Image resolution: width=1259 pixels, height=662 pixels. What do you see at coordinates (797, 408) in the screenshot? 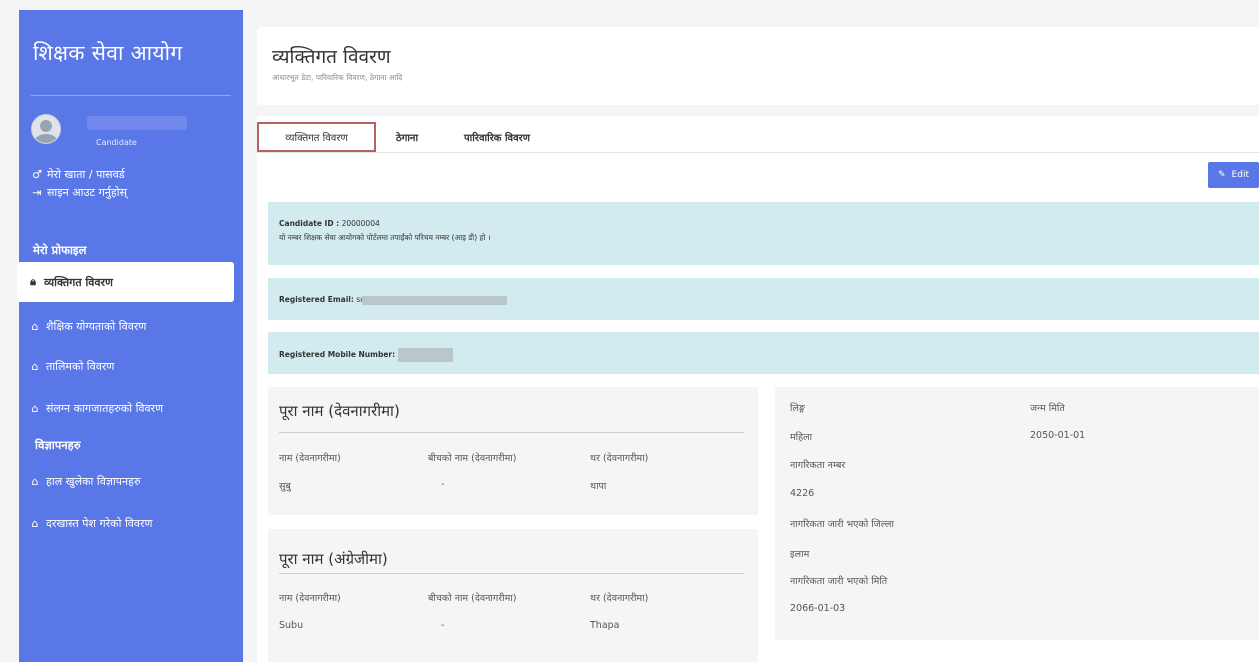
I see `gender-label: लिङ्ग` at bounding box center [797, 408].